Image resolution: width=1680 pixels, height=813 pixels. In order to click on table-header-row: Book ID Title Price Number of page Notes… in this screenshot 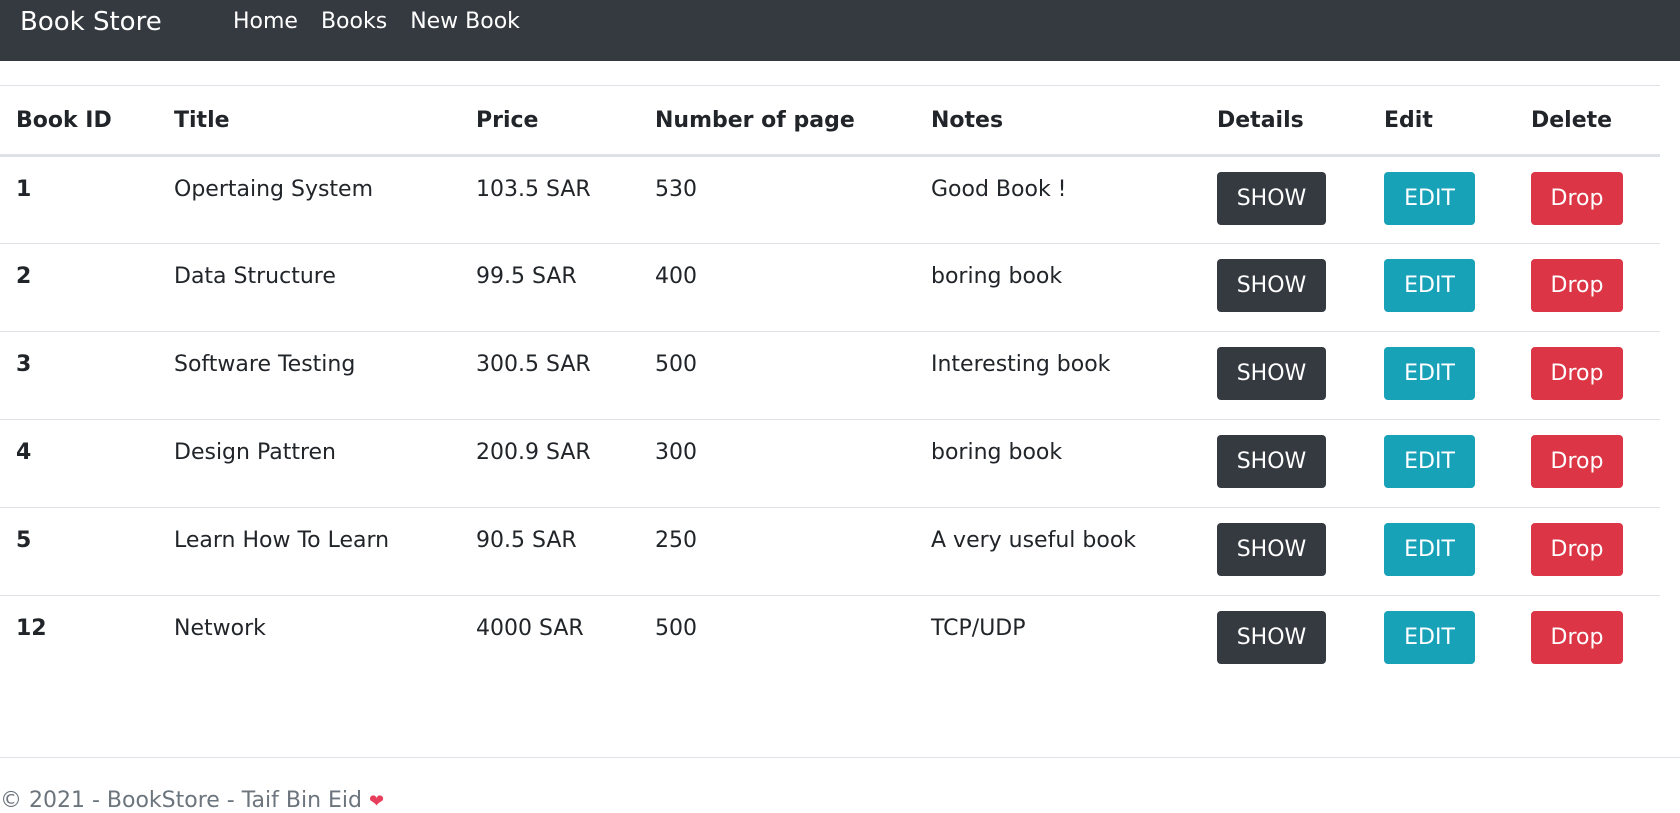, I will do `click(830, 121)`.